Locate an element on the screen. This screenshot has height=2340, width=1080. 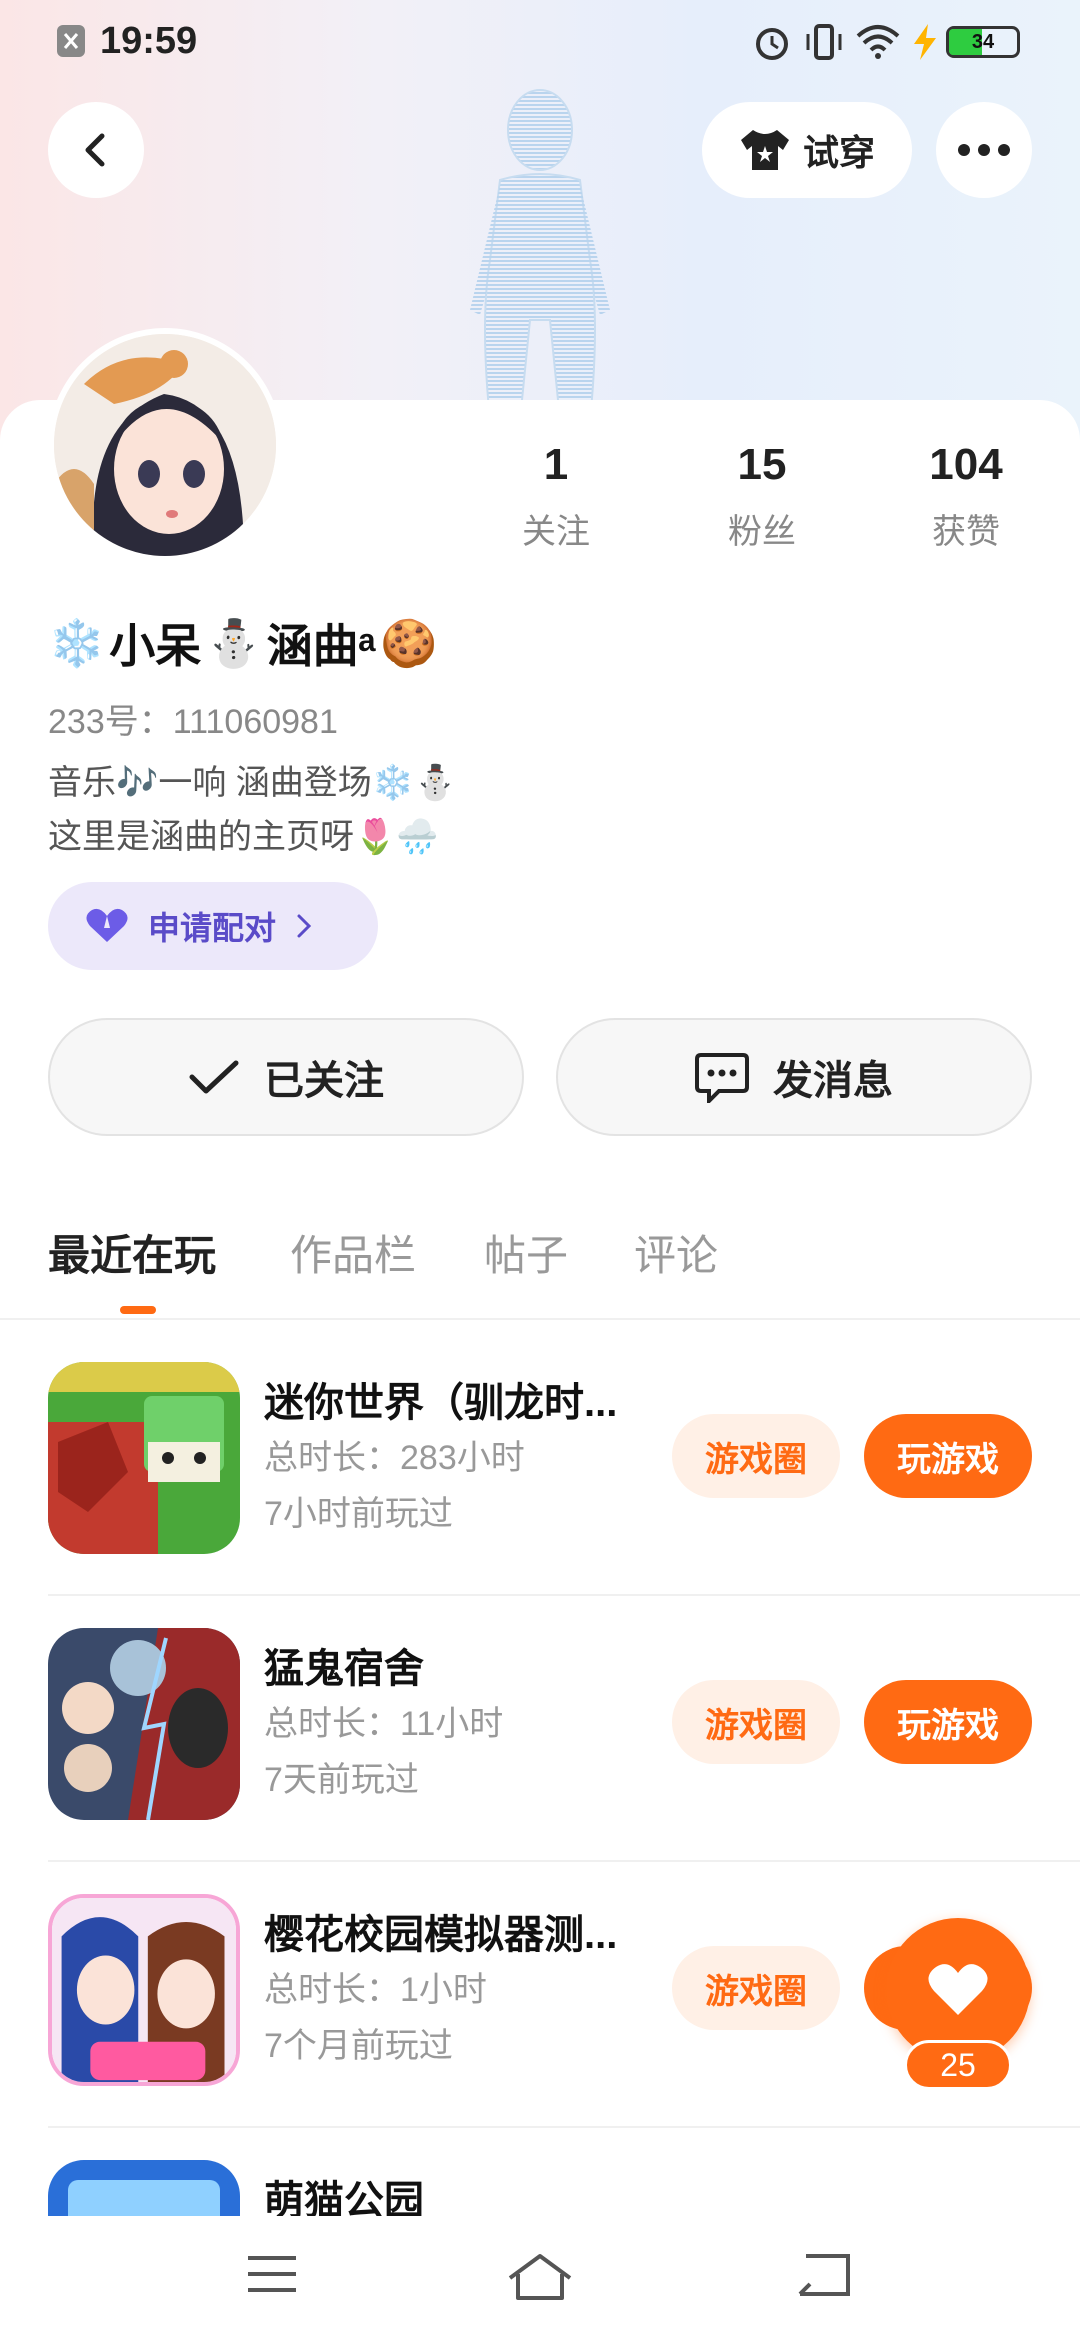
game-row: 迷你世界（驯龙时... 总时长：283小时 7小时前玩过 游戏圈 玩游戏 is located at coordinates (540, 1463).